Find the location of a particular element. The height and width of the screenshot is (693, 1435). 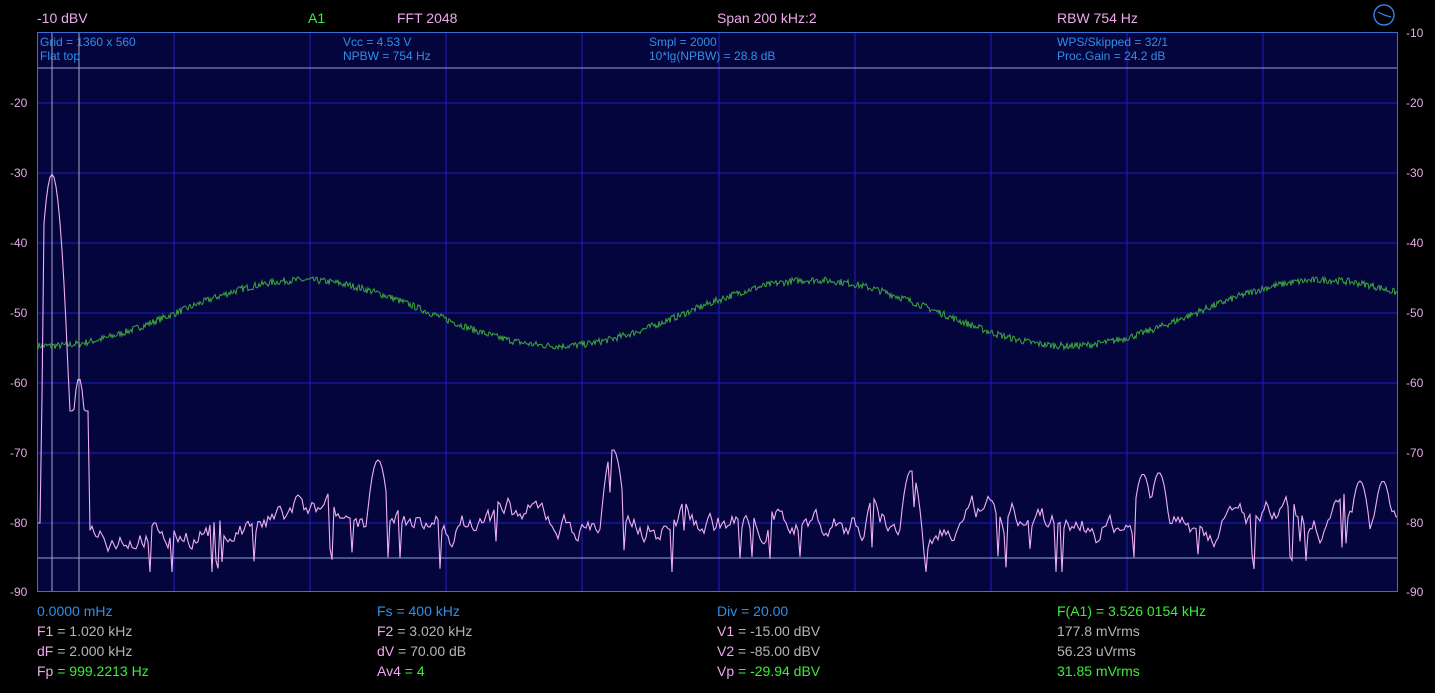

reference-level: -10 dBV is located at coordinates (62, 18).